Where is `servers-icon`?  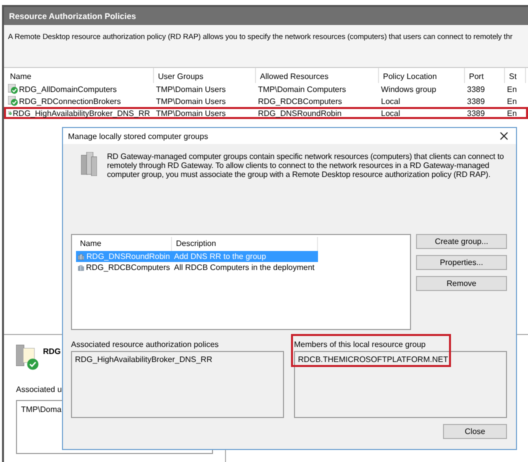 servers-icon is located at coordinates (89, 164).